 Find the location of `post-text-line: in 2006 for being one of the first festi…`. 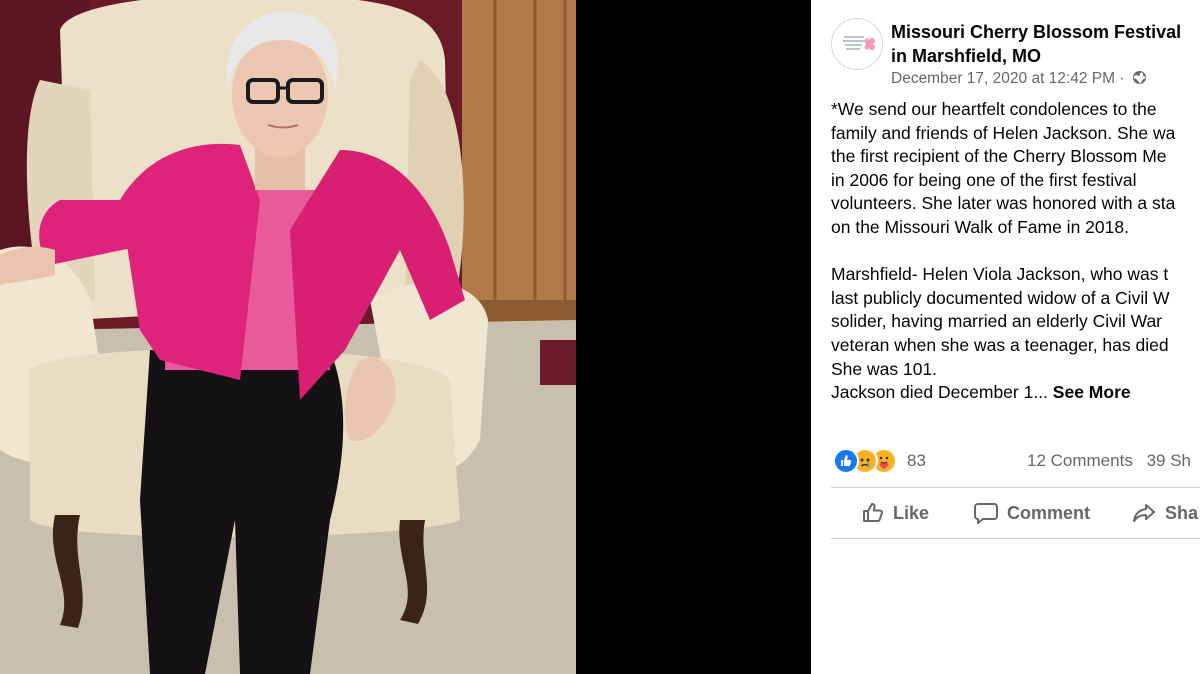

post-text-line: in 2006 for being one of the first festi… is located at coordinates (984, 179).